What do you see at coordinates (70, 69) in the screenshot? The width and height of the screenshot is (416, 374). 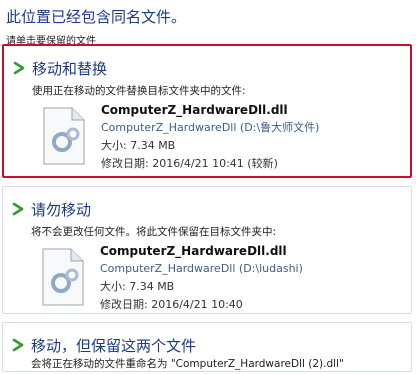 I see `option-title: 移动和替换` at bounding box center [70, 69].